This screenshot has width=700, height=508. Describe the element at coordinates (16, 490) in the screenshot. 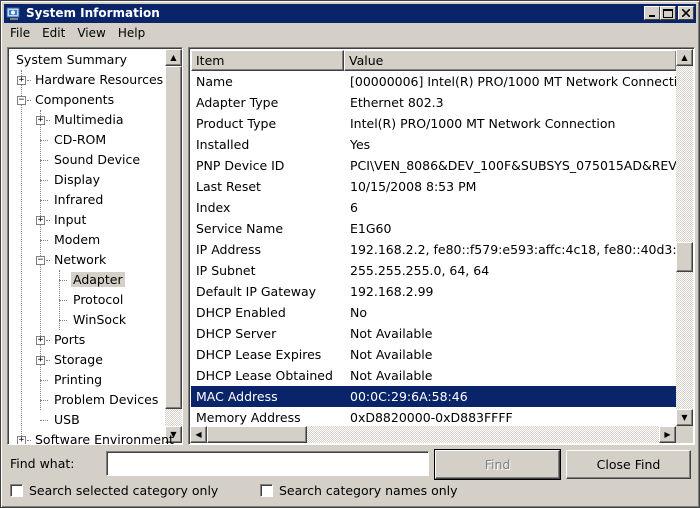

I see `search-selected-category-checkbox` at that location.